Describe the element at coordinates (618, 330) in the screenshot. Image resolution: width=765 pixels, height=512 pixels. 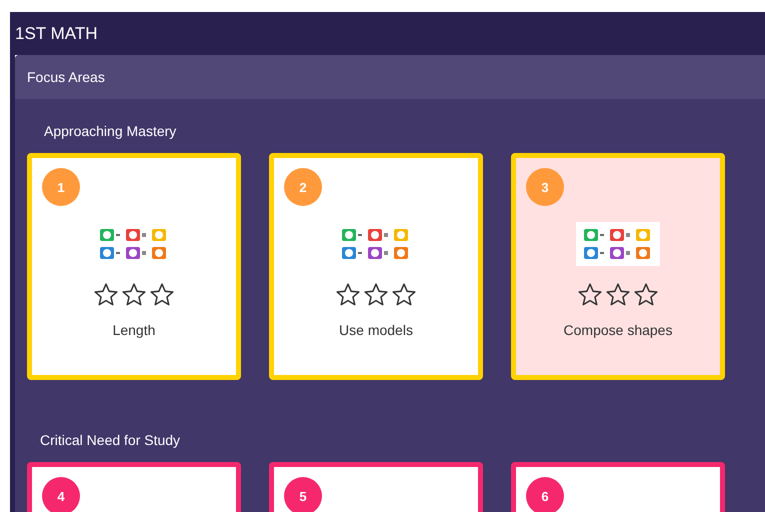
I see `card-label: Compose shapes` at that location.